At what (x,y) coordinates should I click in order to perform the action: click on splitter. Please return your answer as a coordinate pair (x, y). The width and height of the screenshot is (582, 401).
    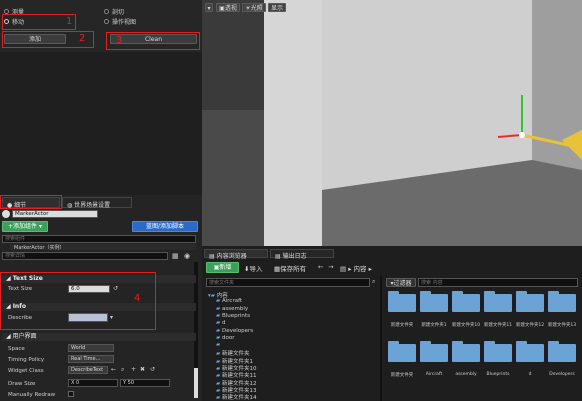
    Looking at the image, I should click on (381, 338).